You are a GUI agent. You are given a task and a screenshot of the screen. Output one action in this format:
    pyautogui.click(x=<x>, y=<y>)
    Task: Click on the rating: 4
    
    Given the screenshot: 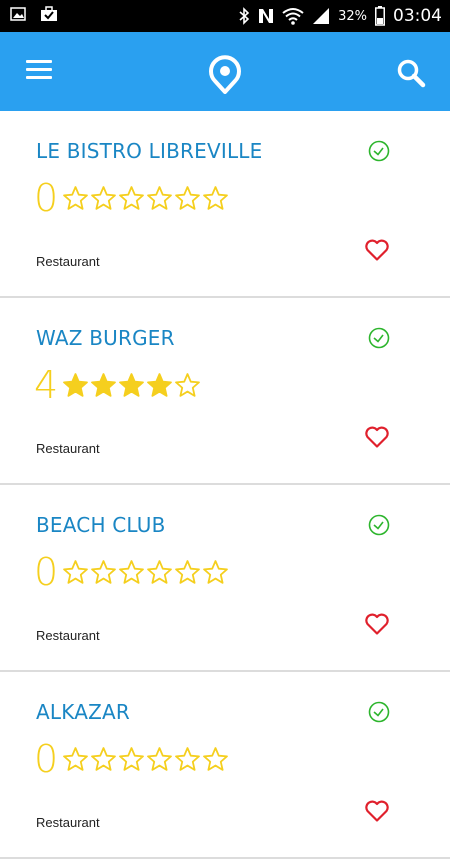 What is the action you would take?
    pyautogui.click(x=117, y=385)
    